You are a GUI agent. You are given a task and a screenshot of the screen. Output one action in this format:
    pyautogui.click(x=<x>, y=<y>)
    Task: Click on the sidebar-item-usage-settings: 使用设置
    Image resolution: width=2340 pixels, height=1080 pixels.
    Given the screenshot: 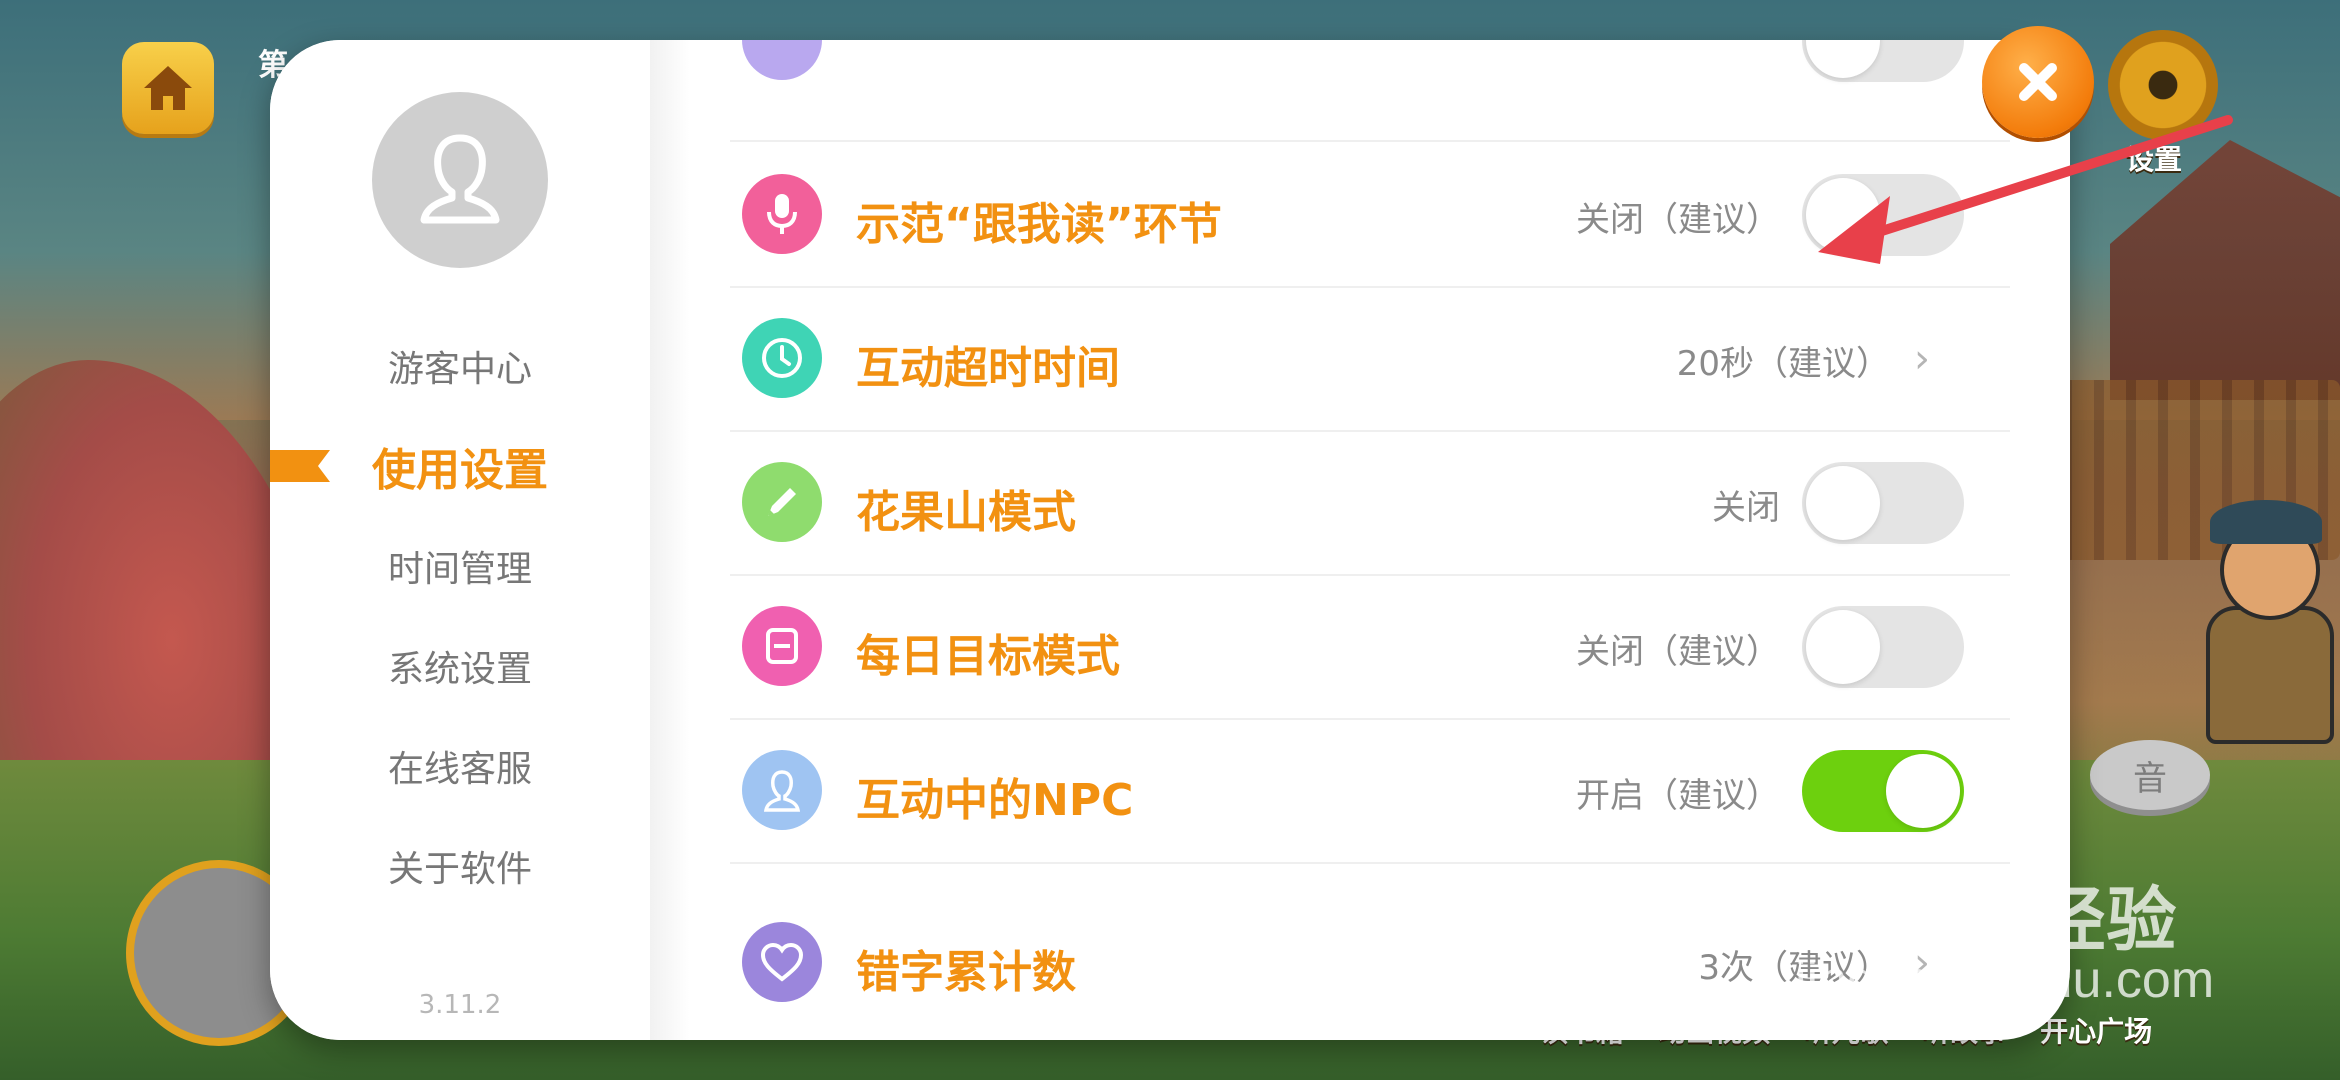 What is the action you would take?
    pyautogui.click(x=460, y=466)
    